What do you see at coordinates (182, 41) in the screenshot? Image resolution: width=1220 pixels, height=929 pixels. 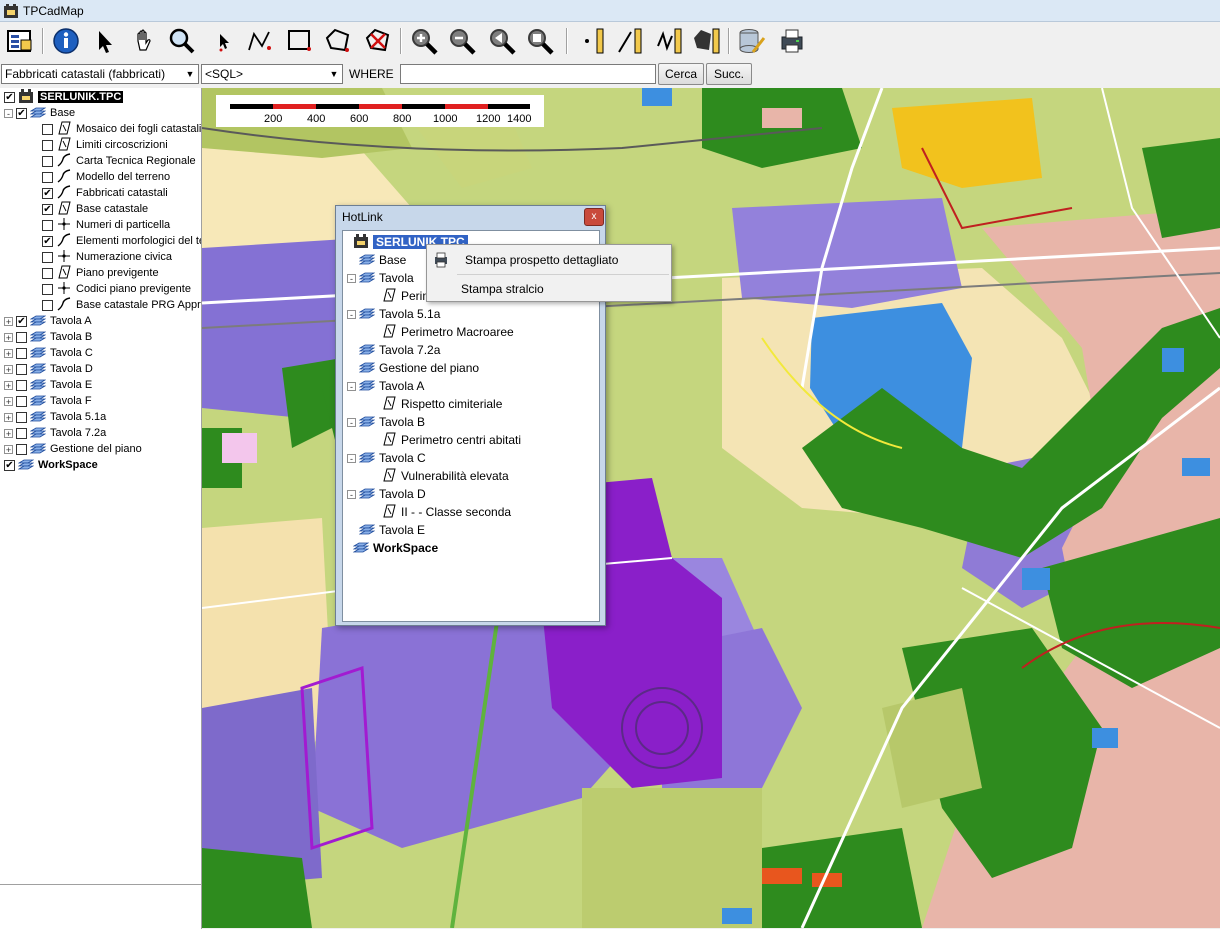 I see `magnifier-icon` at bounding box center [182, 41].